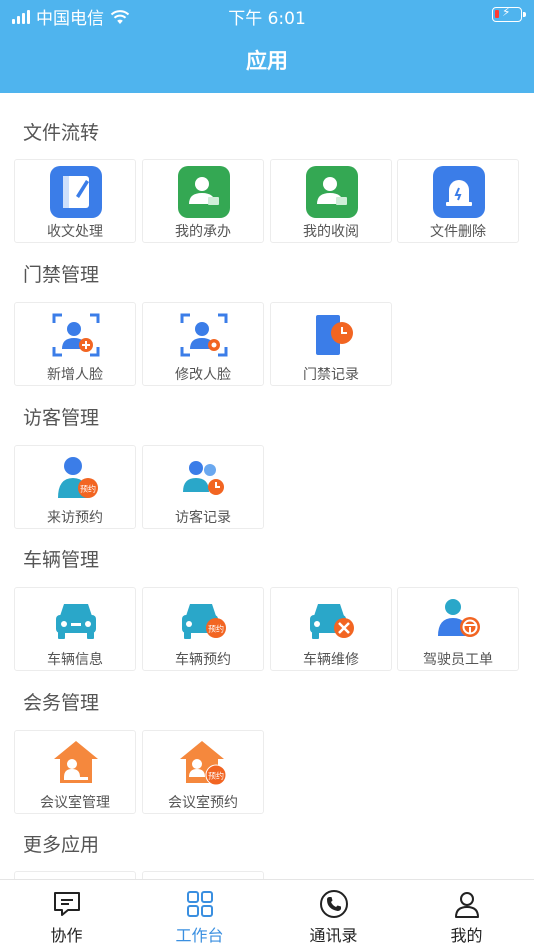 Image resolution: width=534 pixels, height=950 pixels. Describe the element at coordinates (459, 618) in the screenshot. I see `driver-icon` at that location.